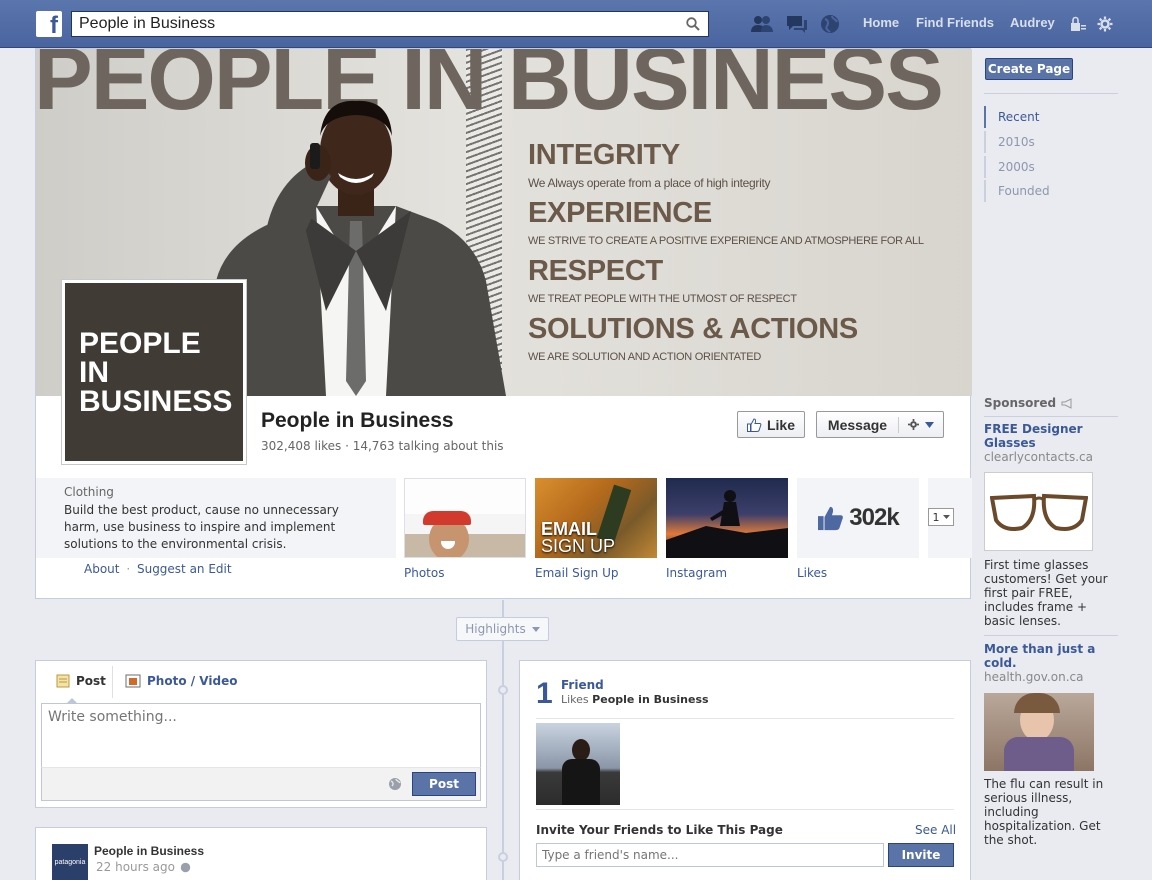 This screenshot has width=1152, height=880. Describe the element at coordinates (582, 685) in the screenshot. I see `friend-title-link: Friend` at that location.